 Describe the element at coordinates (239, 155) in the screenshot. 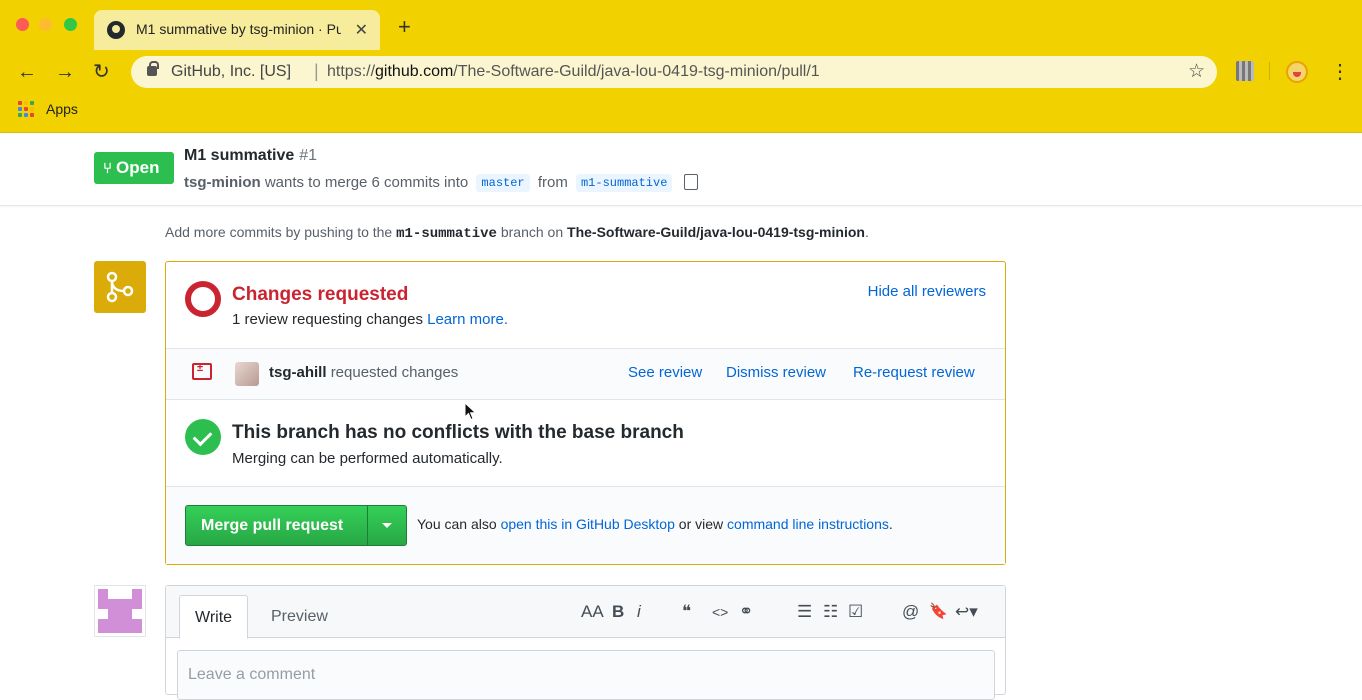

I see `pr-title-text: M1 summative` at that location.